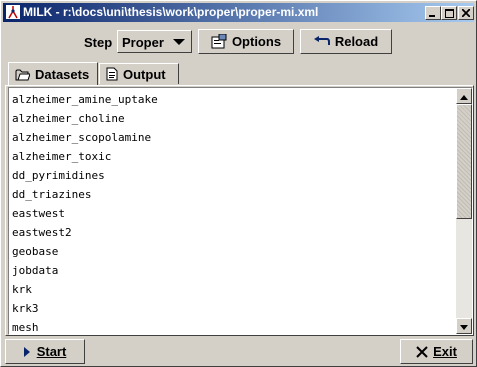 Image resolution: width=477 pixels, height=367 pixels. I want to click on step-dropdown-value: Proper, so click(143, 42).